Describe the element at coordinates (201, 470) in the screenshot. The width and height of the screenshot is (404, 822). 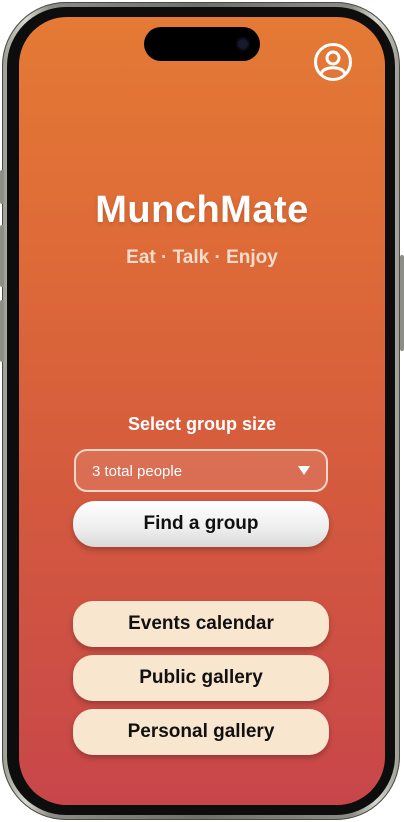
I see `group-size-select: 3 total people` at that location.